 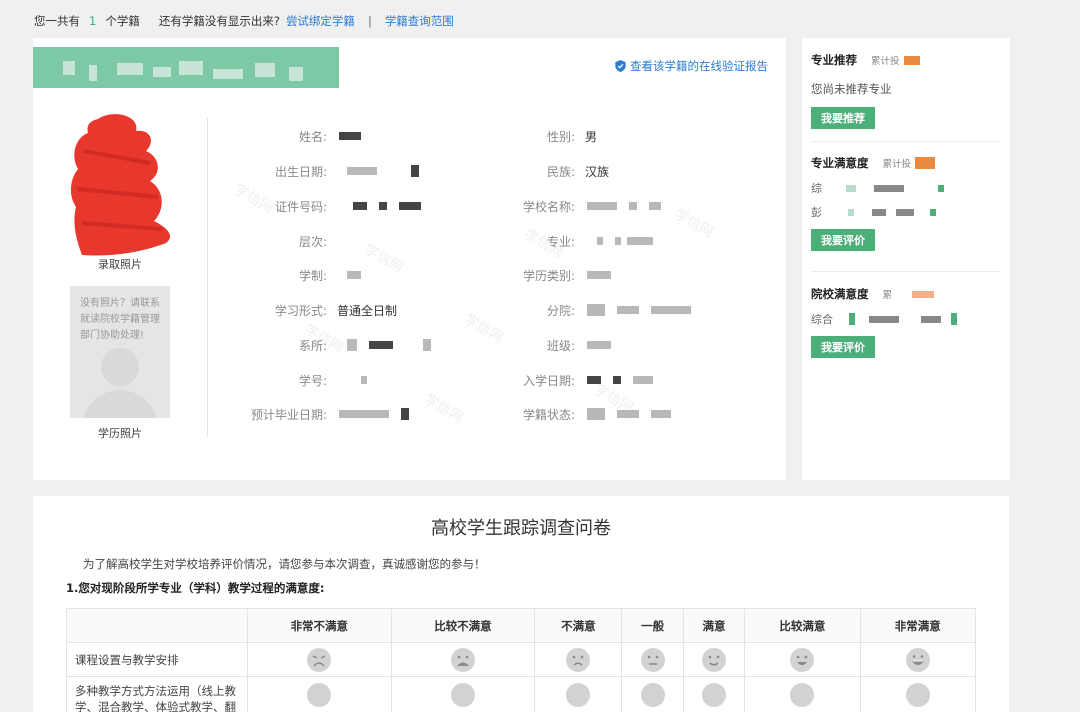 I want to click on field-department: 系所:, so click(x=319, y=345).